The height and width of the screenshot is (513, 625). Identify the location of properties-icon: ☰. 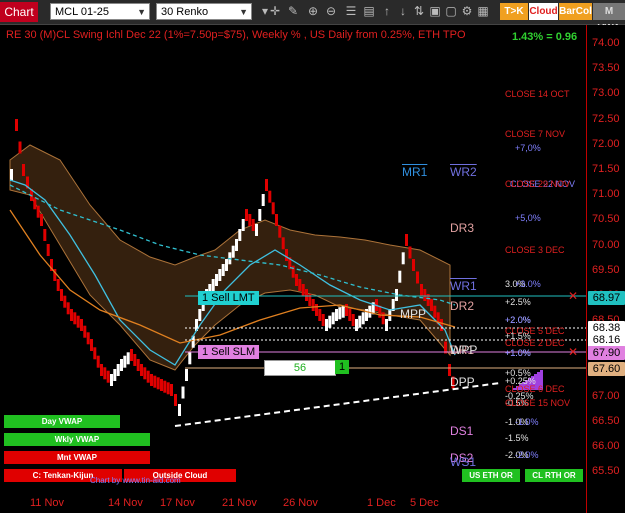
(351, 11).